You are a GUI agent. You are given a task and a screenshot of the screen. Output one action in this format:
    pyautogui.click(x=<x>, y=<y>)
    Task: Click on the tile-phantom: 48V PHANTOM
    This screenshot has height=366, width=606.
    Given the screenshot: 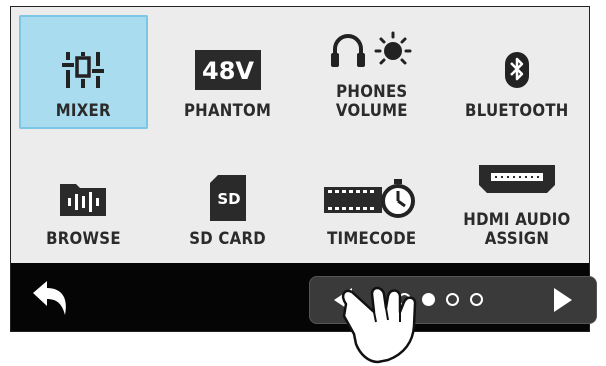 What is the action you would take?
    pyautogui.click(x=228, y=71)
    